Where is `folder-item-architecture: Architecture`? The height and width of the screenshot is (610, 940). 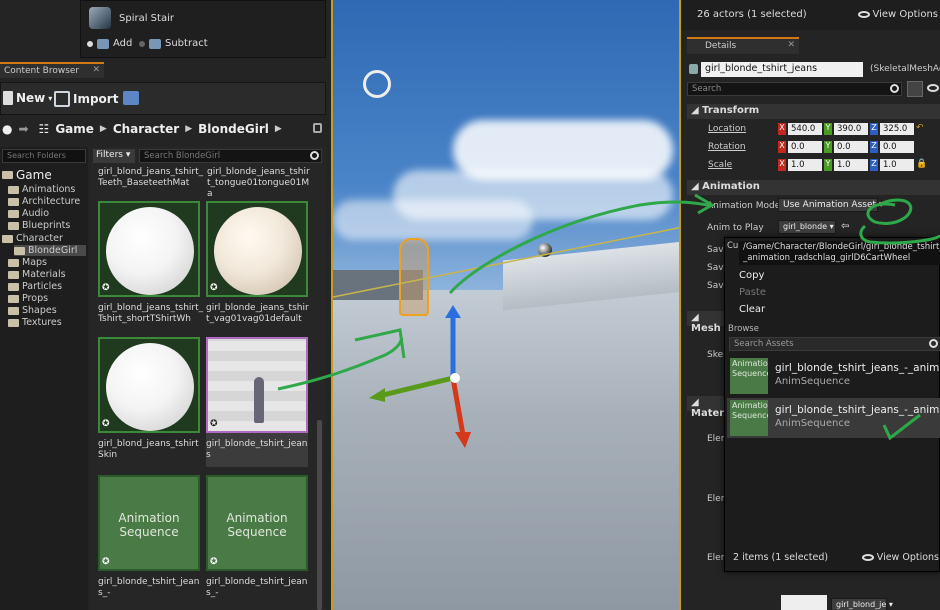 folder-item-architecture: Architecture is located at coordinates (44, 201).